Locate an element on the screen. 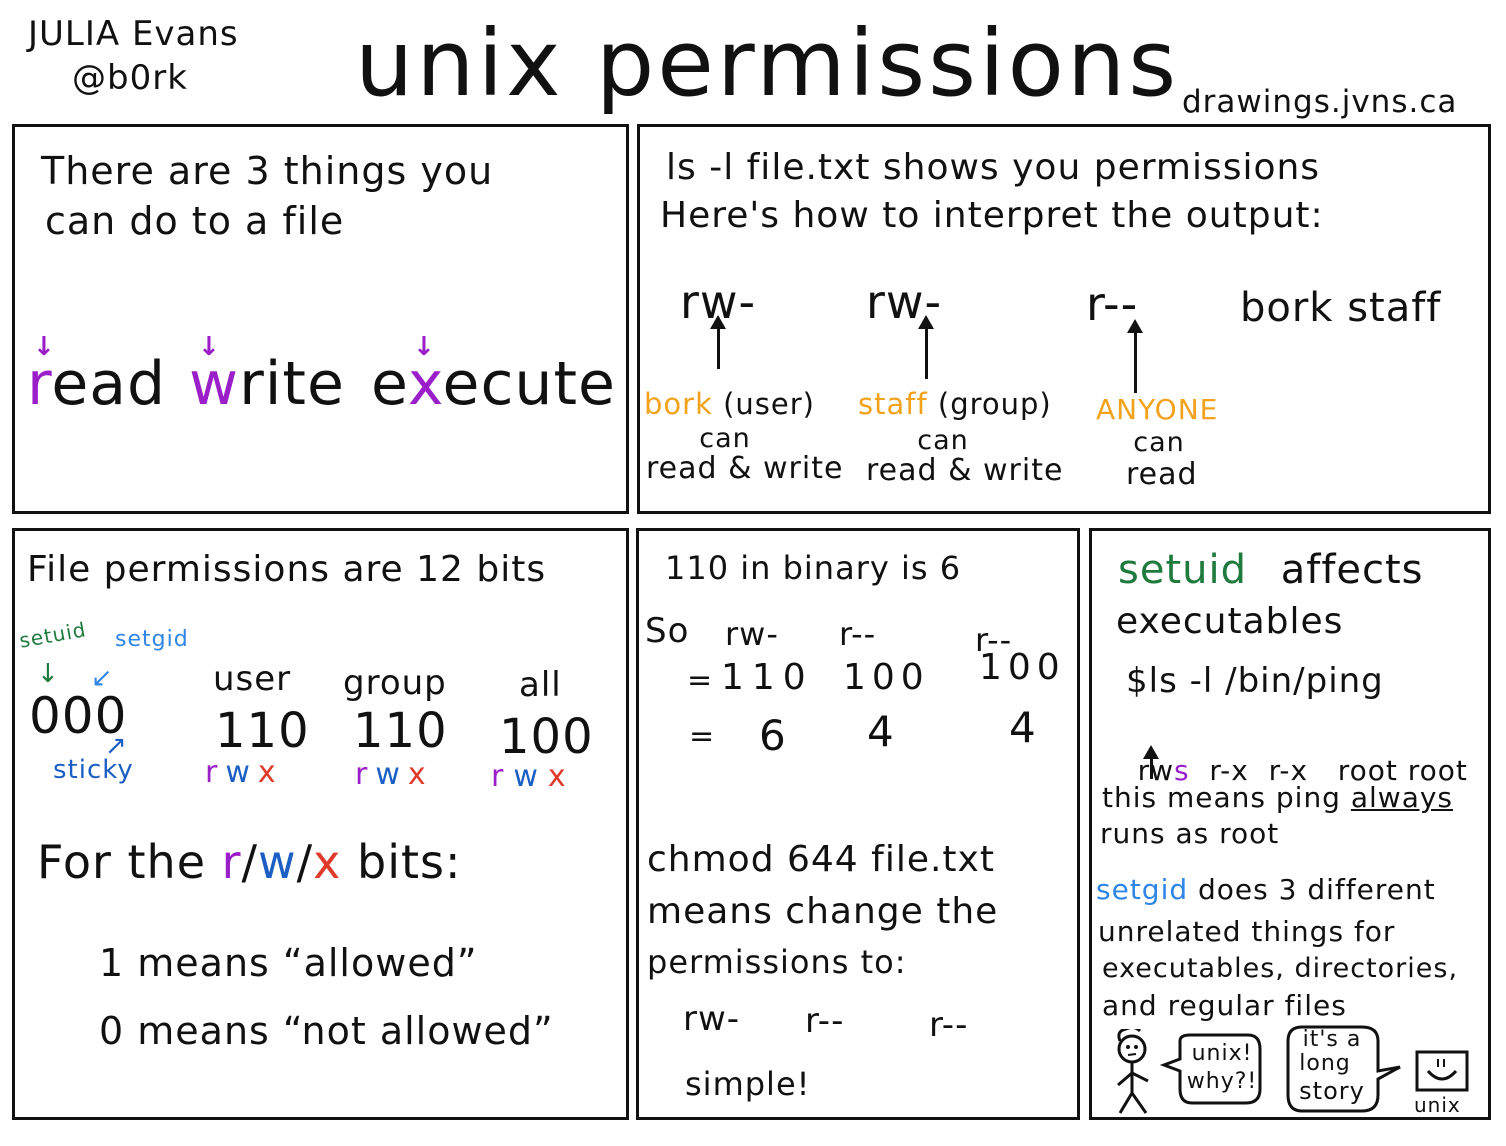 This screenshot has height=1146, width=1506. setgid-line-1: setgid does 3 different is located at coordinates (1266, 889).